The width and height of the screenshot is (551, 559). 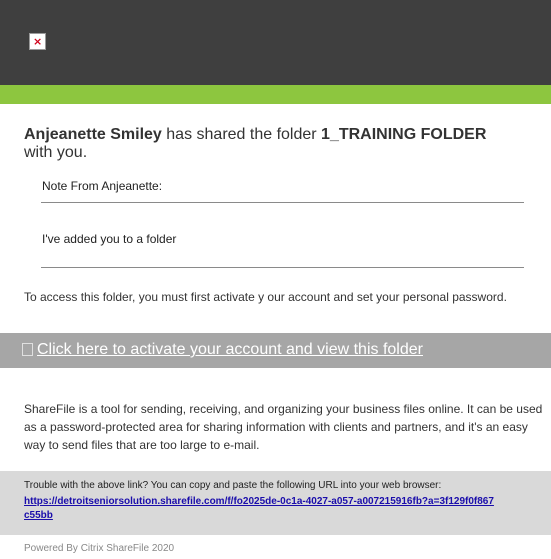 I want to click on note-divider-bottom, so click(x=282, y=267).